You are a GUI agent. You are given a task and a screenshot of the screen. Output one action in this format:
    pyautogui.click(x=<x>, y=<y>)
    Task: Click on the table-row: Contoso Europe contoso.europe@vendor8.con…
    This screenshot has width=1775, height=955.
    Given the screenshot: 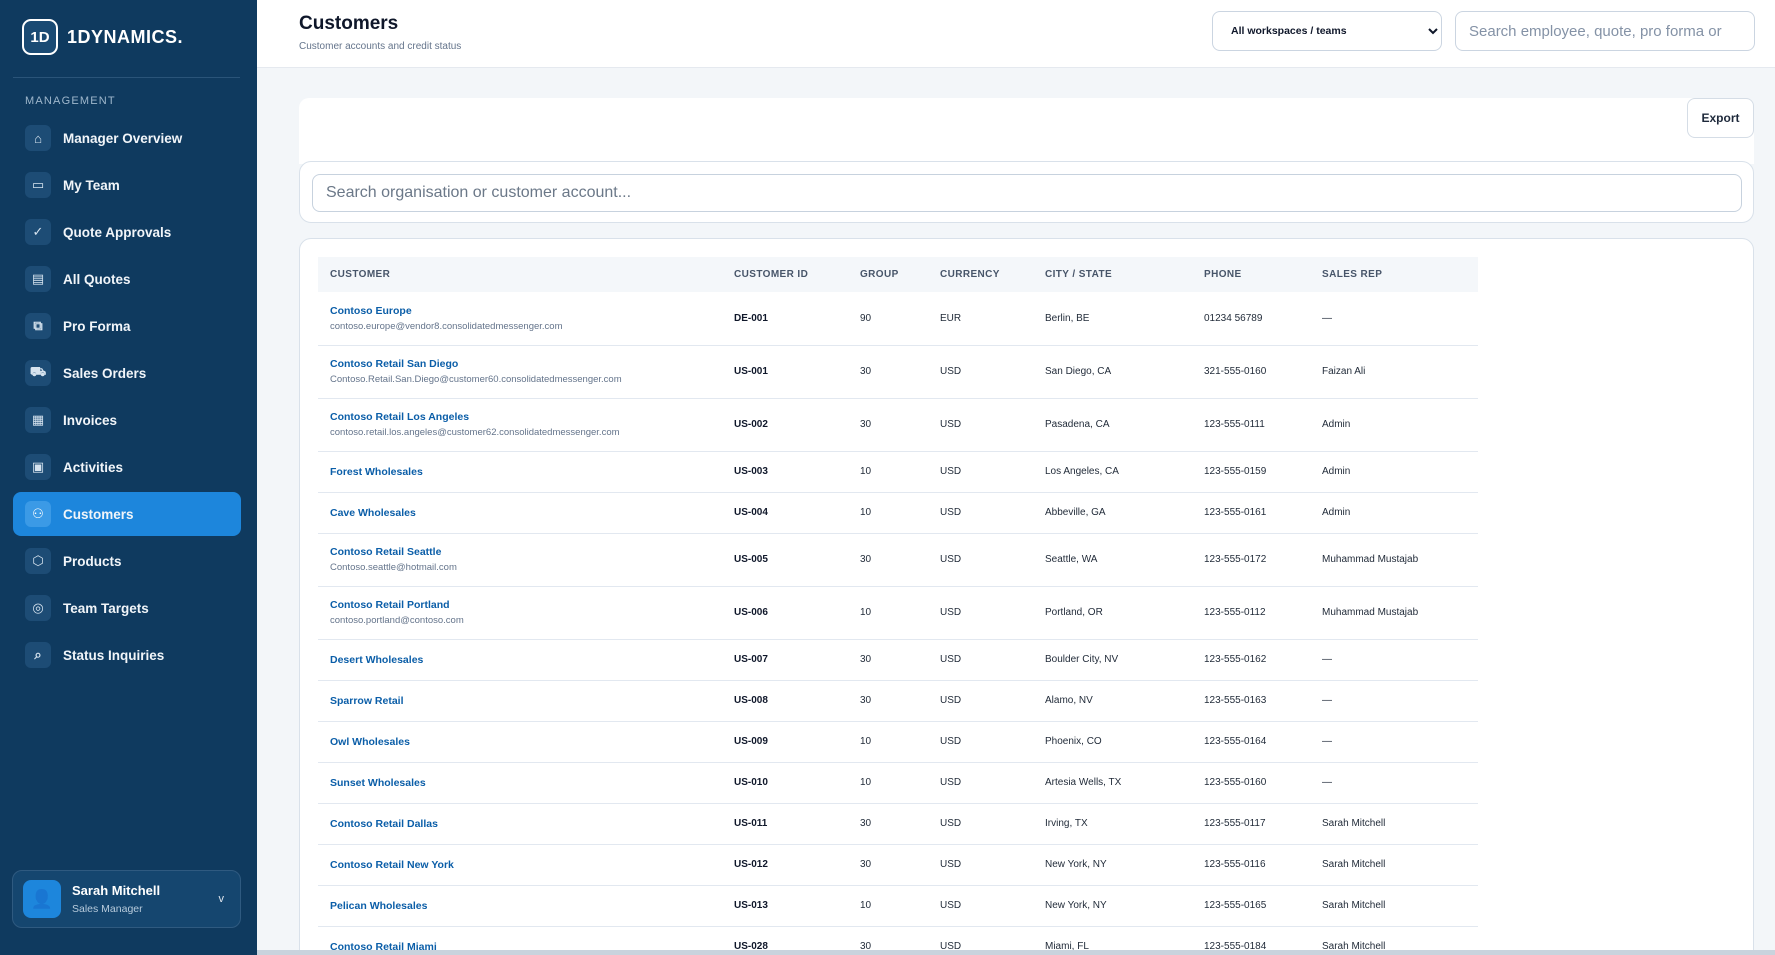 What is the action you would take?
    pyautogui.click(x=898, y=319)
    